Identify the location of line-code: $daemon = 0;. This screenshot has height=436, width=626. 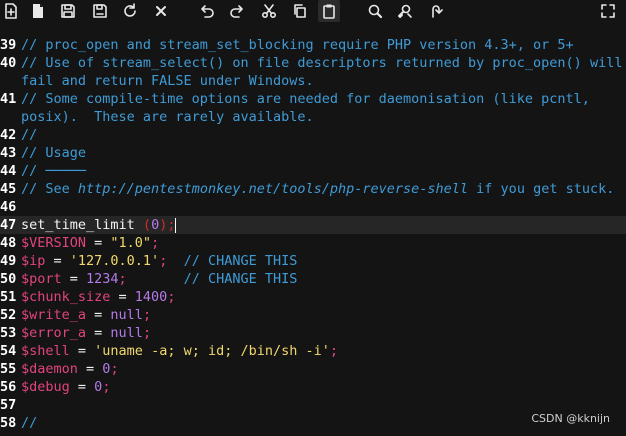
(70, 369).